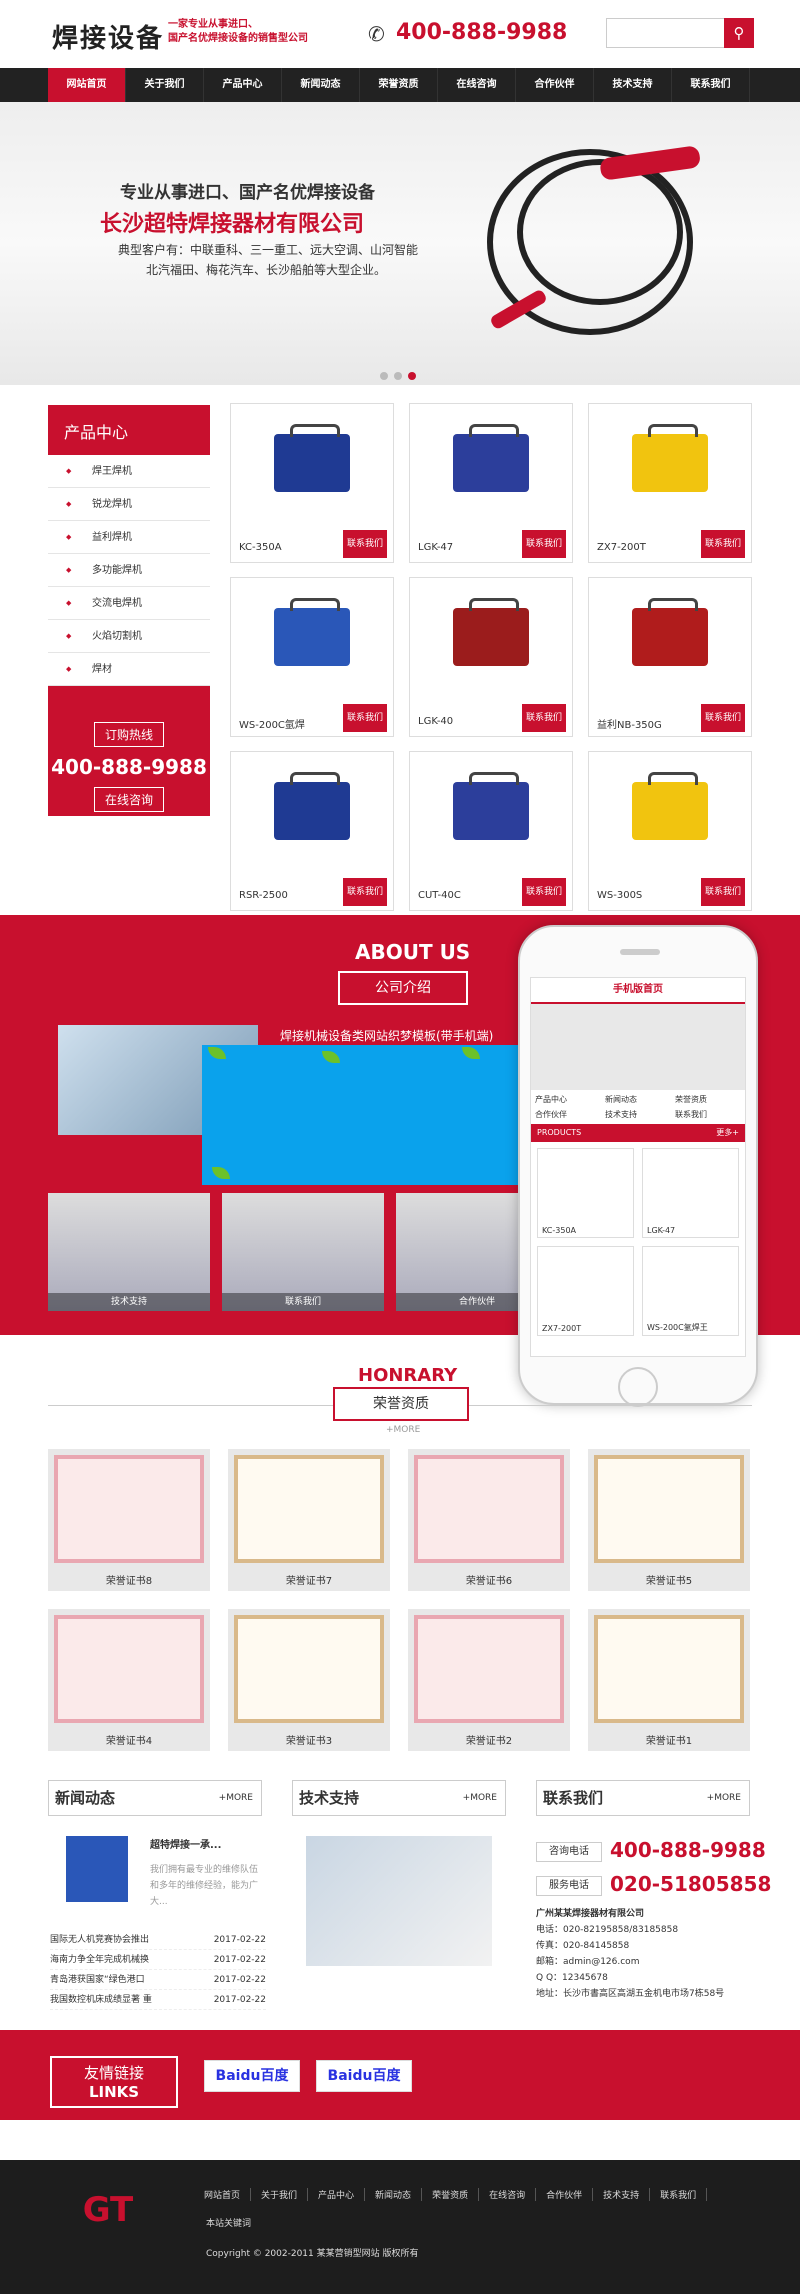 This screenshot has height=2294, width=800. Describe the element at coordinates (555, 85) in the screenshot. I see `nav-item-partners: 合作伙伴` at that location.